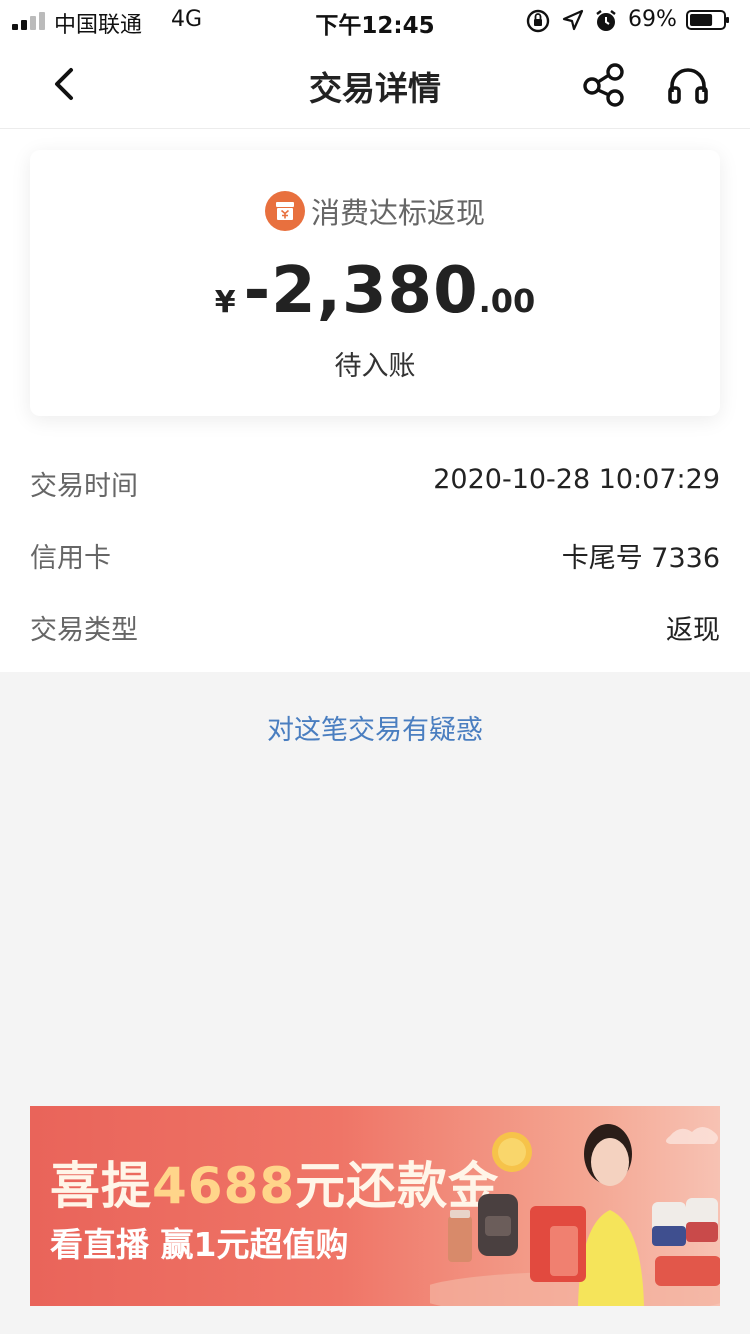  I want to click on banner-title-prefix: 喜提, so click(101, 1186).